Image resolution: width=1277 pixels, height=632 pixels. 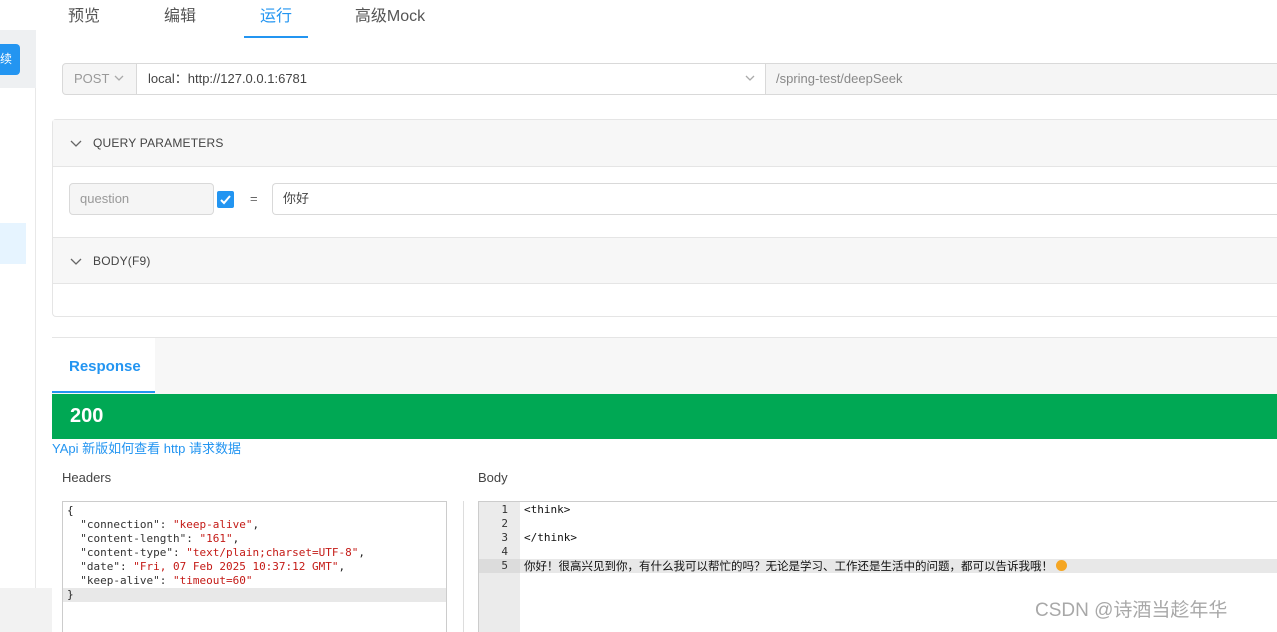 I want to click on tab-run: 运行, so click(x=276, y=19).